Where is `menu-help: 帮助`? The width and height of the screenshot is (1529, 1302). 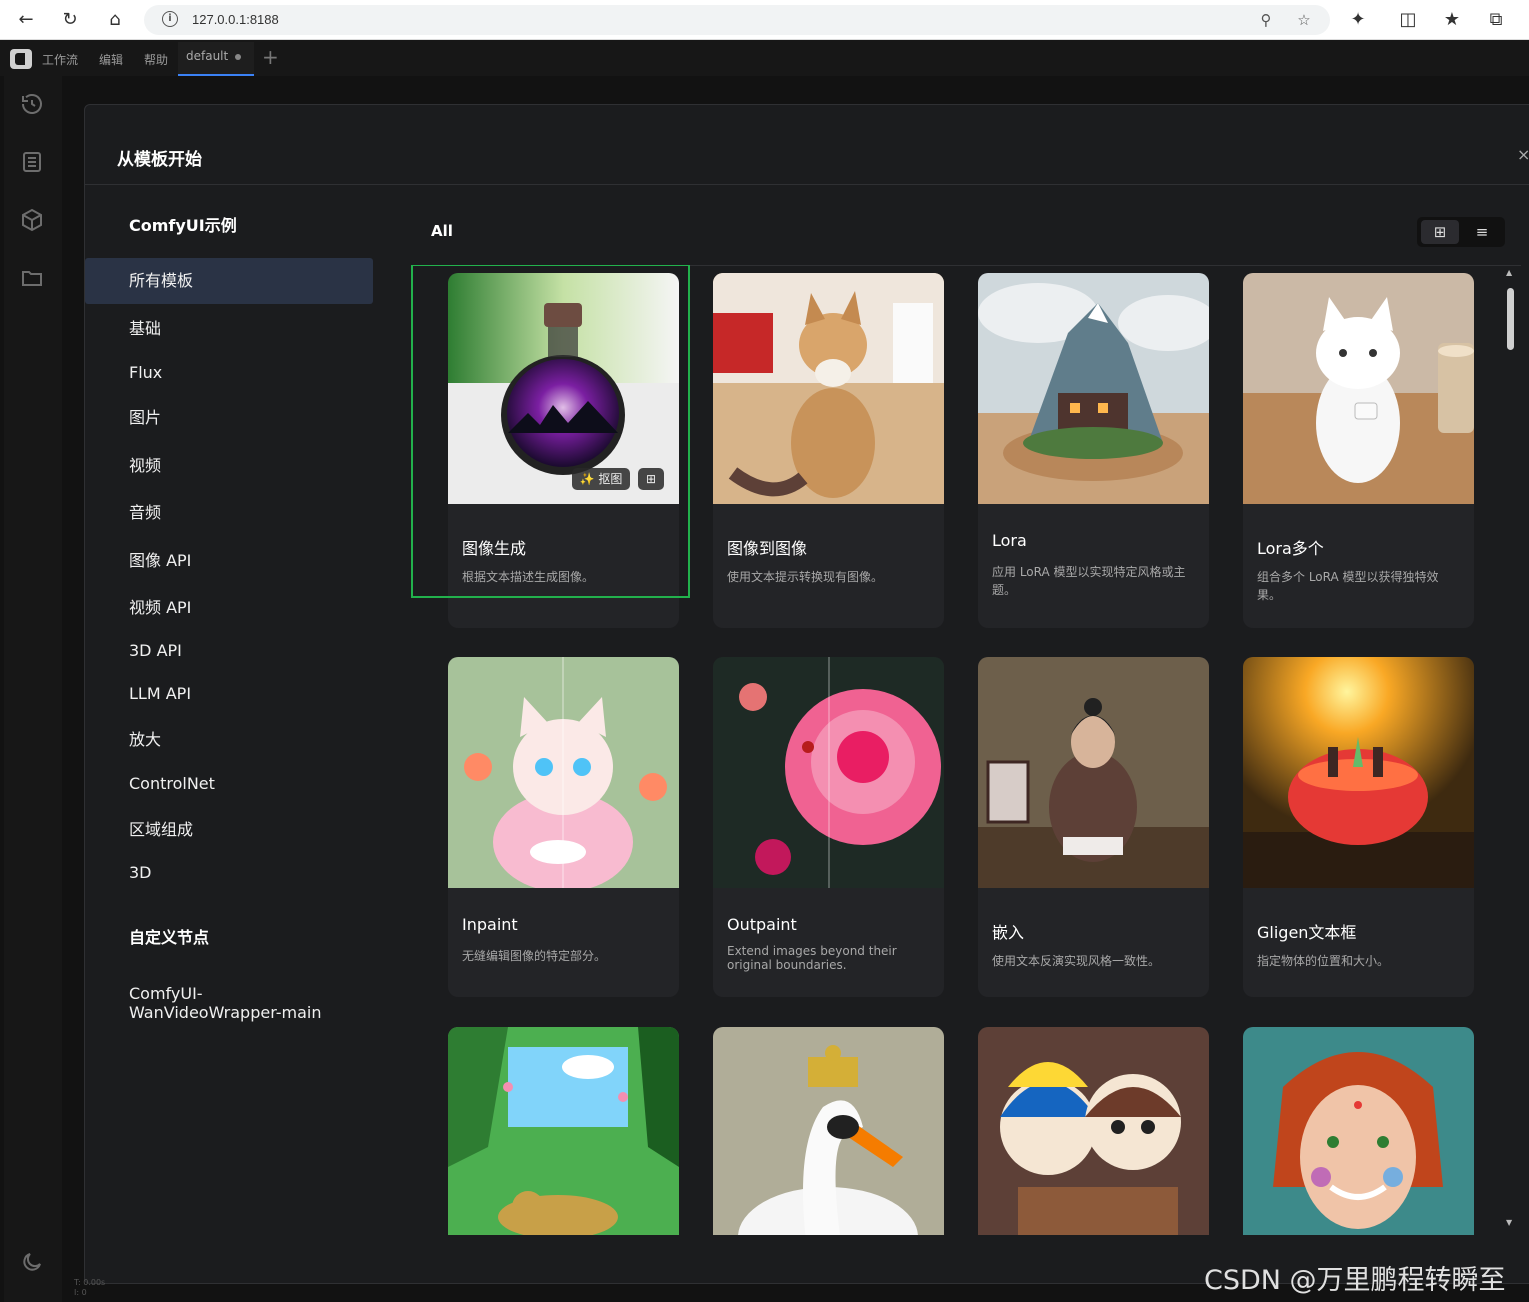
menu-help: 帮助 is located at coordinates (156, 59).